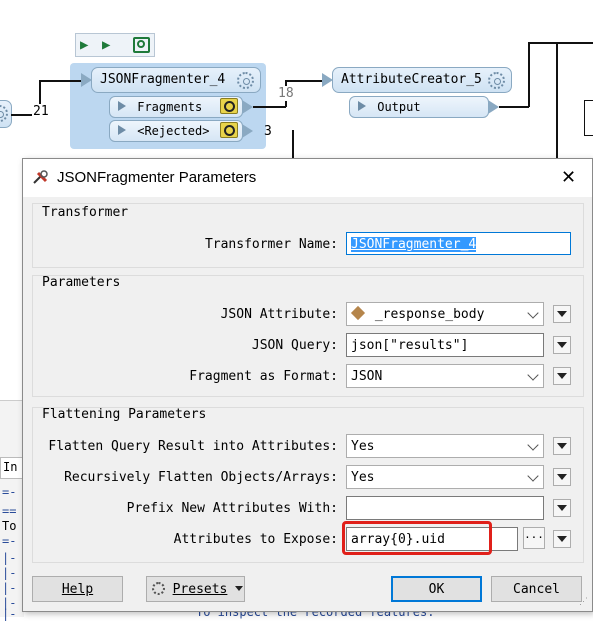 This screenshot has height=621, width=593. Describe the element at coordinates (445, 376) in the screenshot. I see `fragment-format-select: JSON` at that location.